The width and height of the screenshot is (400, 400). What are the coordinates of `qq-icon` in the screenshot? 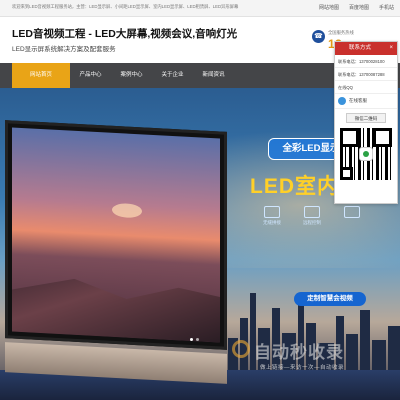 It's located at (342, 101).